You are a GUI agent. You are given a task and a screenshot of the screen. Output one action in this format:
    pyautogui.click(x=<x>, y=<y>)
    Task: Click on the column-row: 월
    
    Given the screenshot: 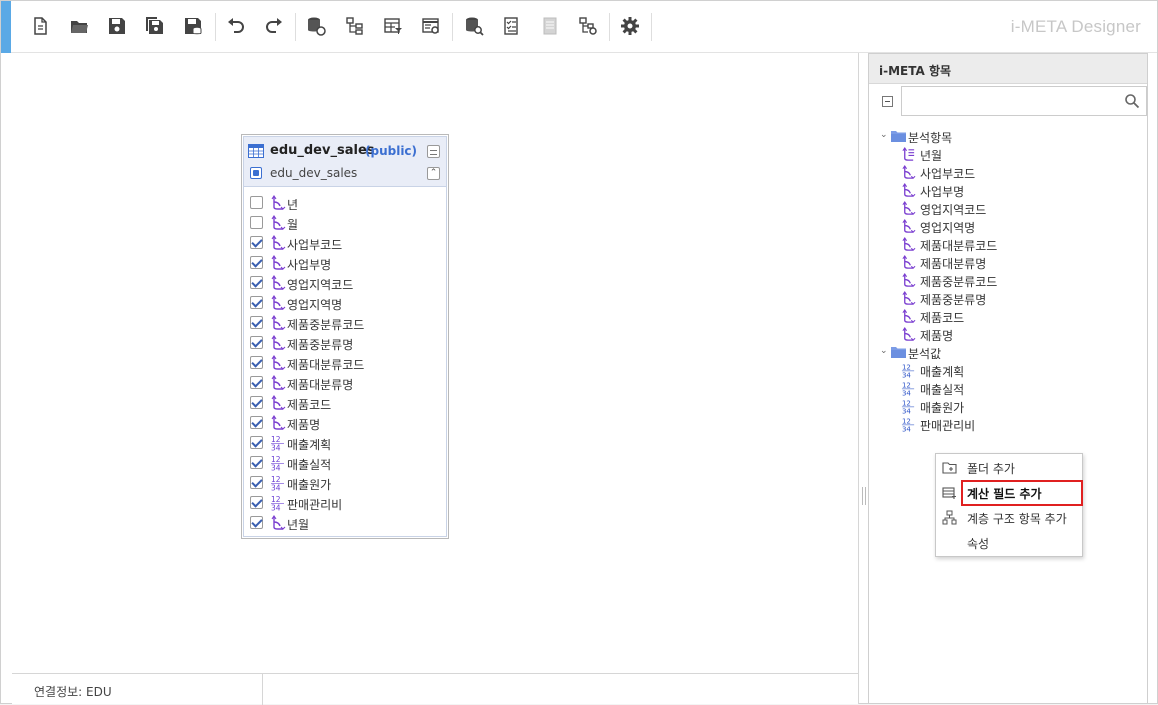 What is the action you would take?
    pyautogui.click(x=345, y=223)
    